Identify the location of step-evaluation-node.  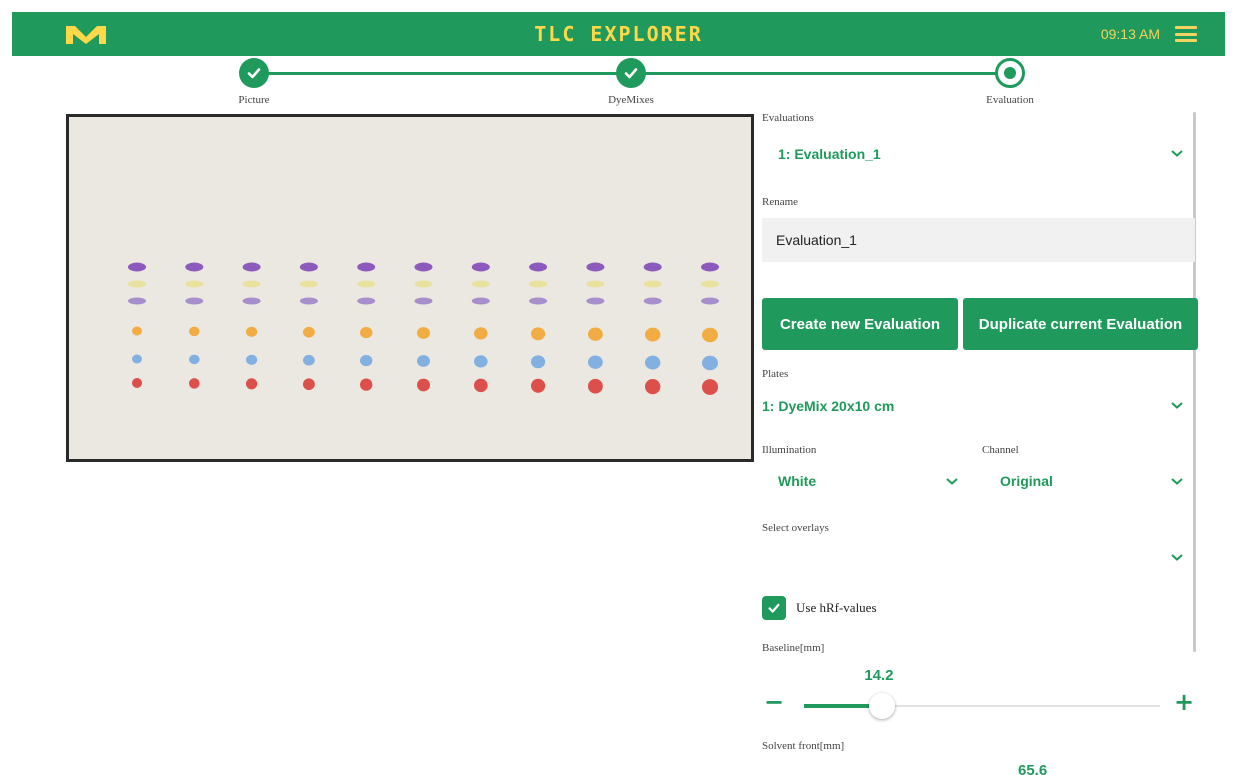
(1010, 73).